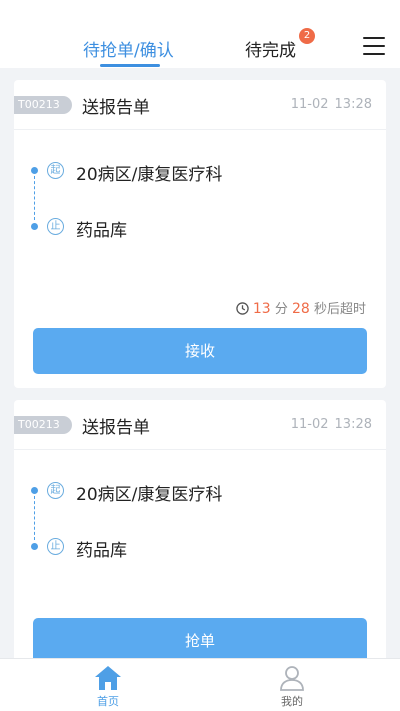  I want to click on timeout-countdown: 13 分 28 秒后超时, so click(301, 307).